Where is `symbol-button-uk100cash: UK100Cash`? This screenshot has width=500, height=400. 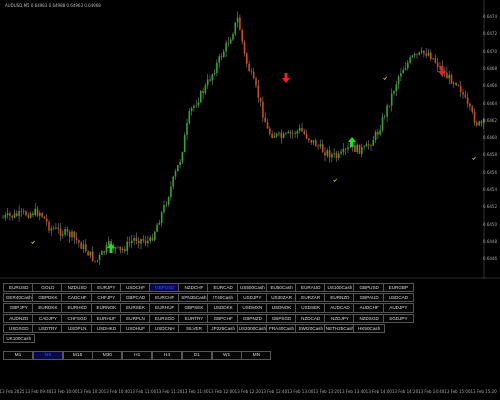
symbol-button-uk100cash: UK100Cash is located at coordinates (19, 339).